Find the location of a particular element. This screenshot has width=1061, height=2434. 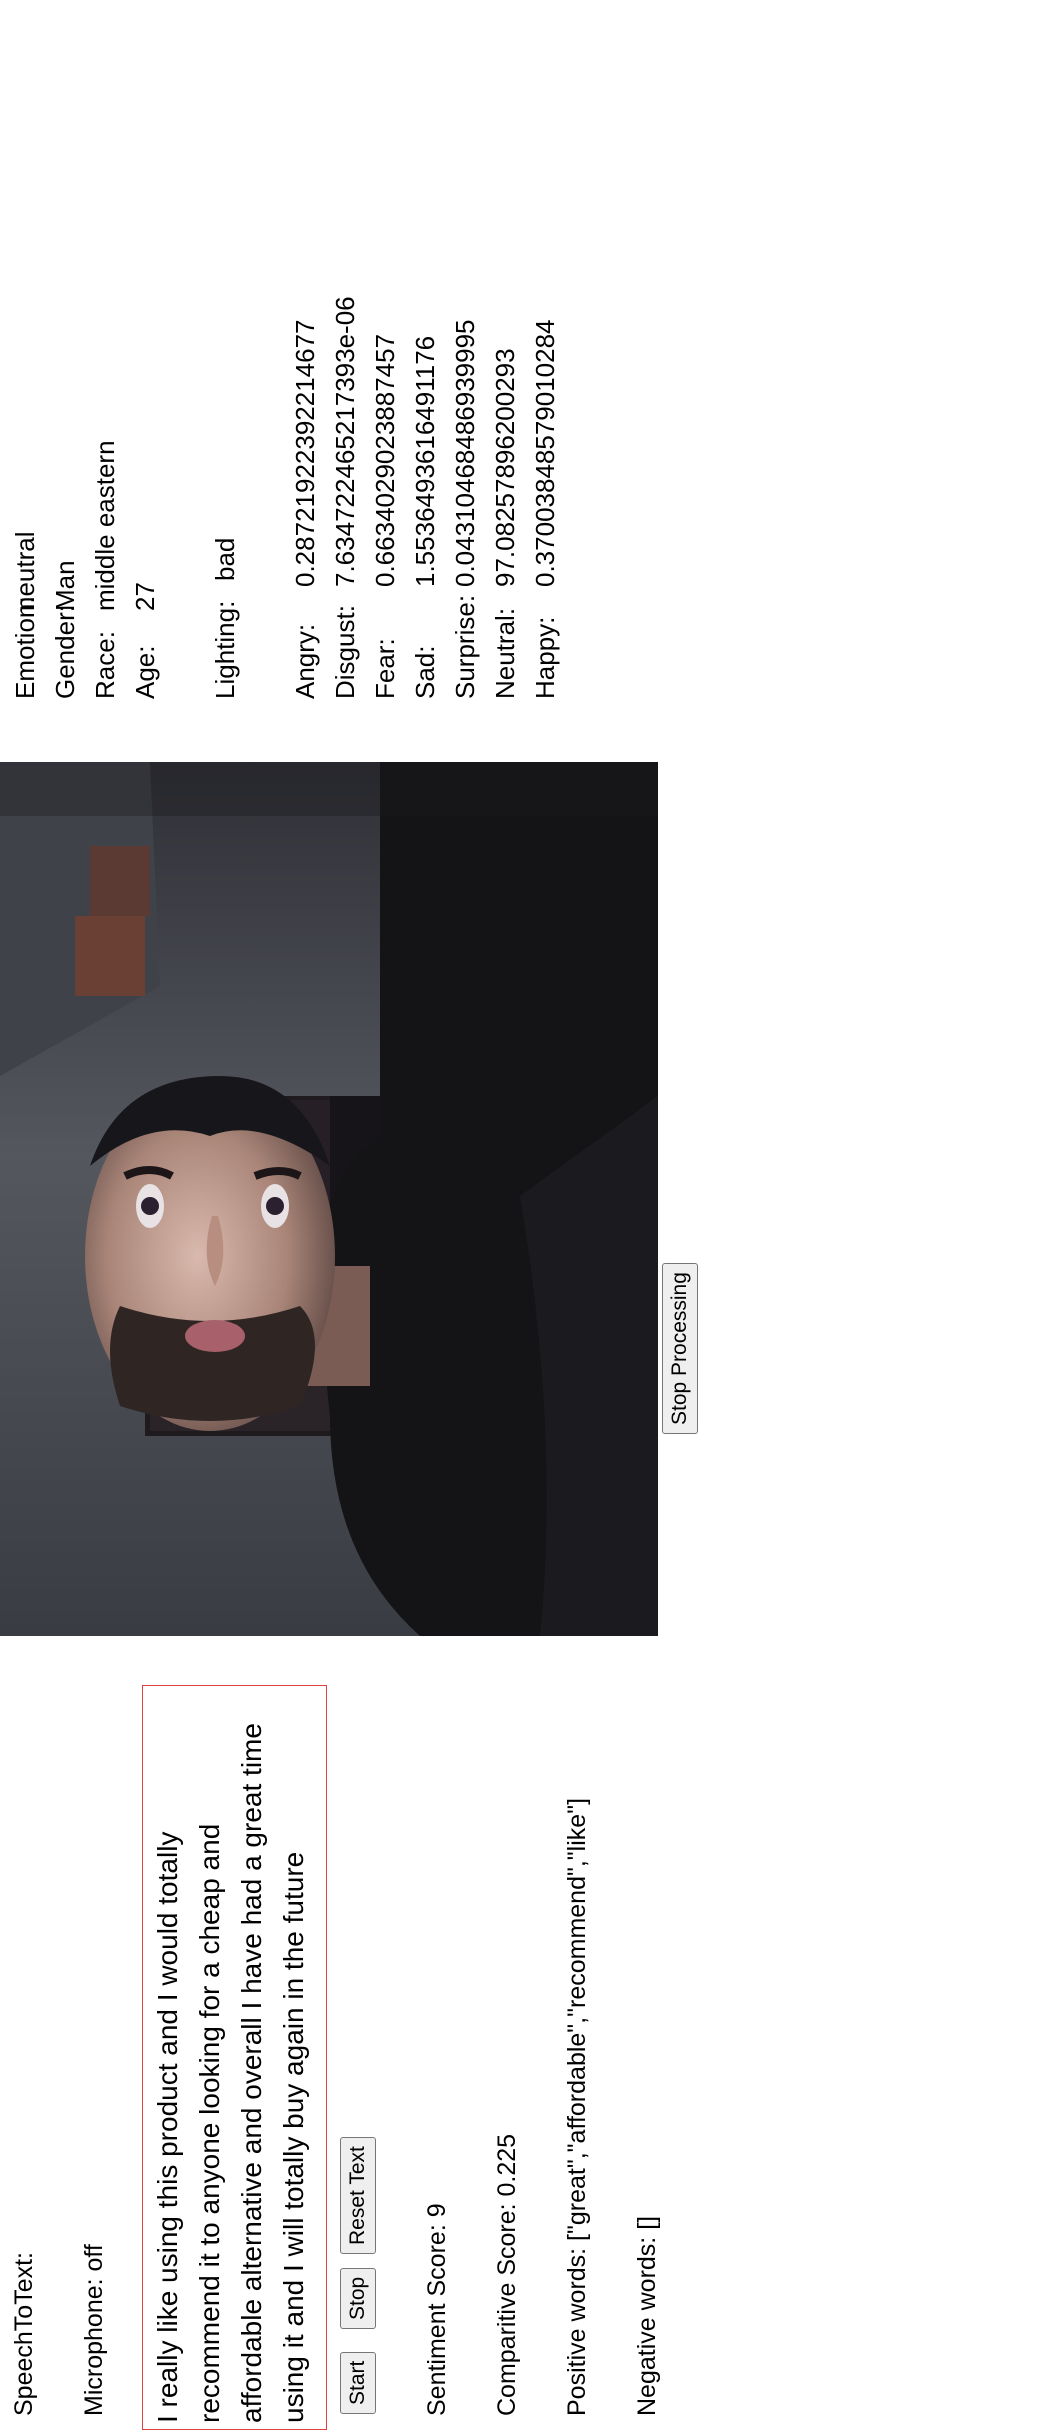

speech-title: SpeechToText: is located at coordinates (24, 2334).